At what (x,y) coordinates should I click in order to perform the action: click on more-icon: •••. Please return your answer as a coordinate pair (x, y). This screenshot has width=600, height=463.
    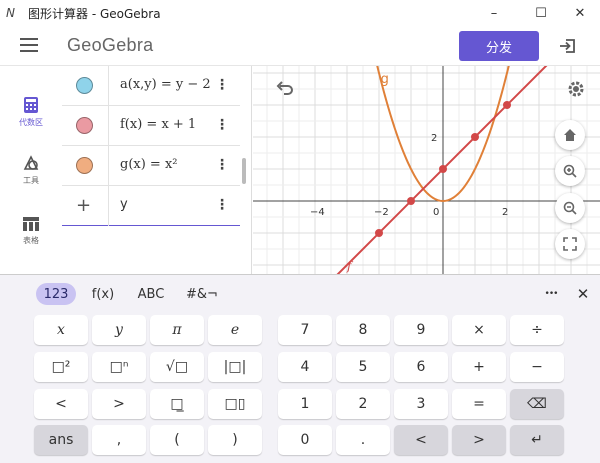
    Looking at the image, I should click on (551, 294).